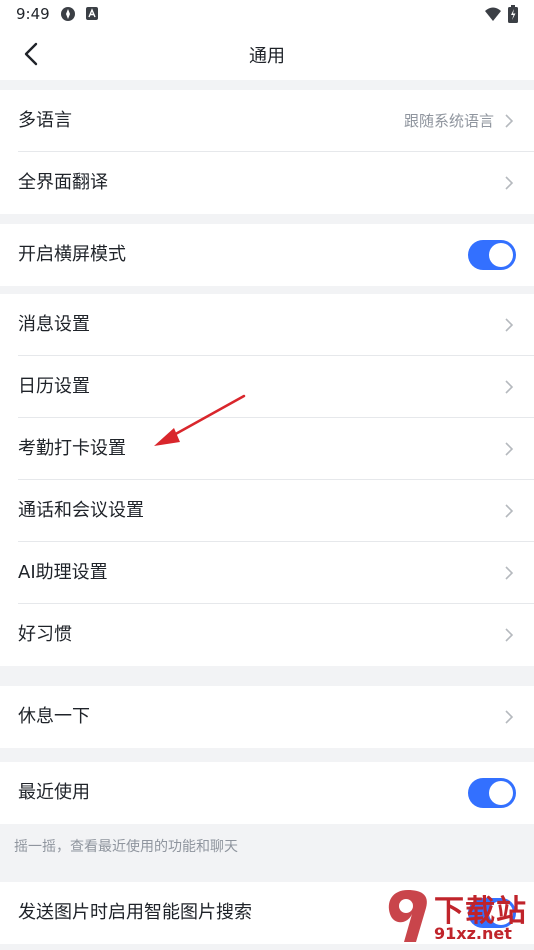 The image size is (534, 950). I want to click on settings-row-full-translation: 全界面翻译, so click(267, 183).